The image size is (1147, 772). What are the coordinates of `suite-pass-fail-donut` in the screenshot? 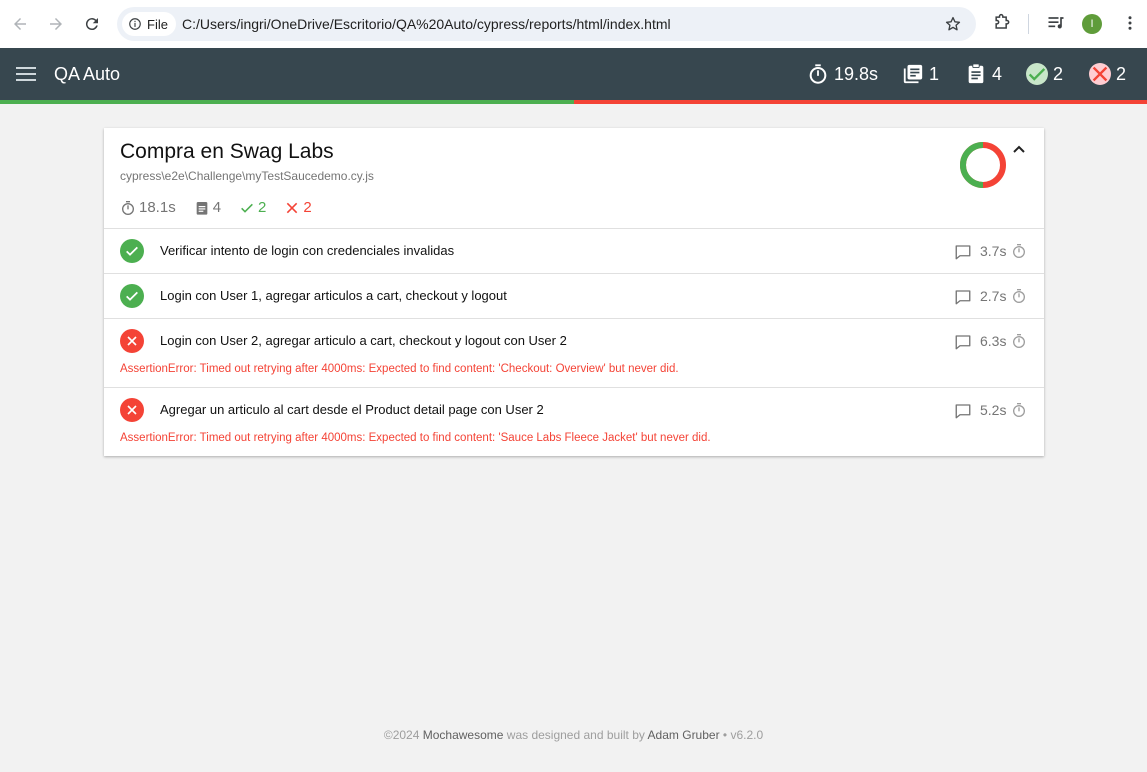 It's located at (983, 165).